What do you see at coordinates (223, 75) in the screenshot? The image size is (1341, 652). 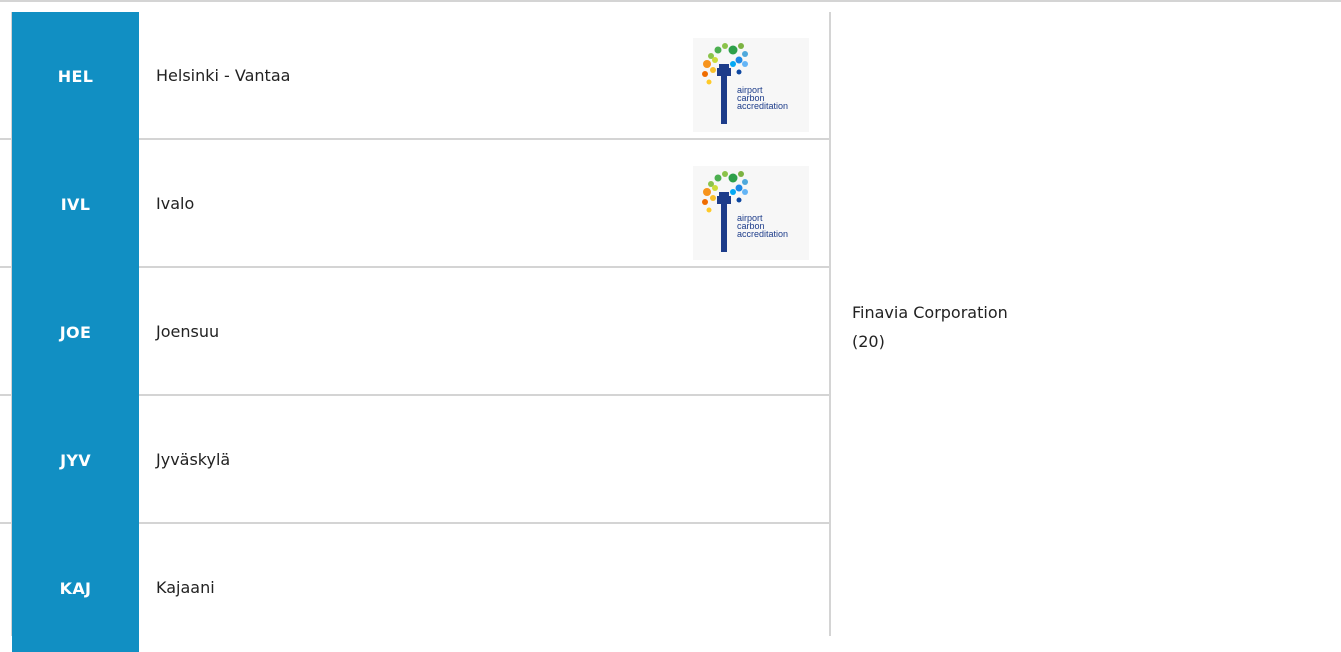 I see `airport-name: Helsinki - Vantaa` at bounding box center [223, 75].